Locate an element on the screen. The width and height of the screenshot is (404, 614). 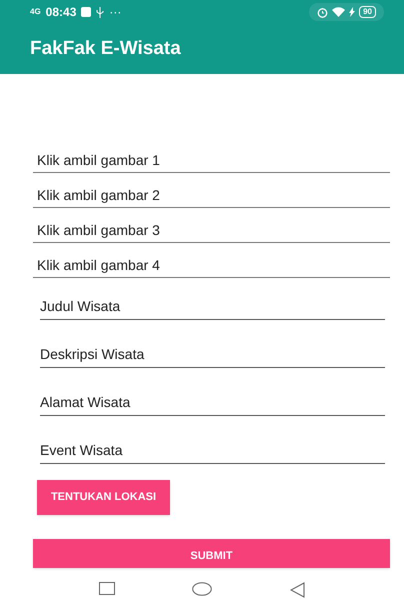
app-title: FakFak E-Wisata is located at coordinates (105, 48).